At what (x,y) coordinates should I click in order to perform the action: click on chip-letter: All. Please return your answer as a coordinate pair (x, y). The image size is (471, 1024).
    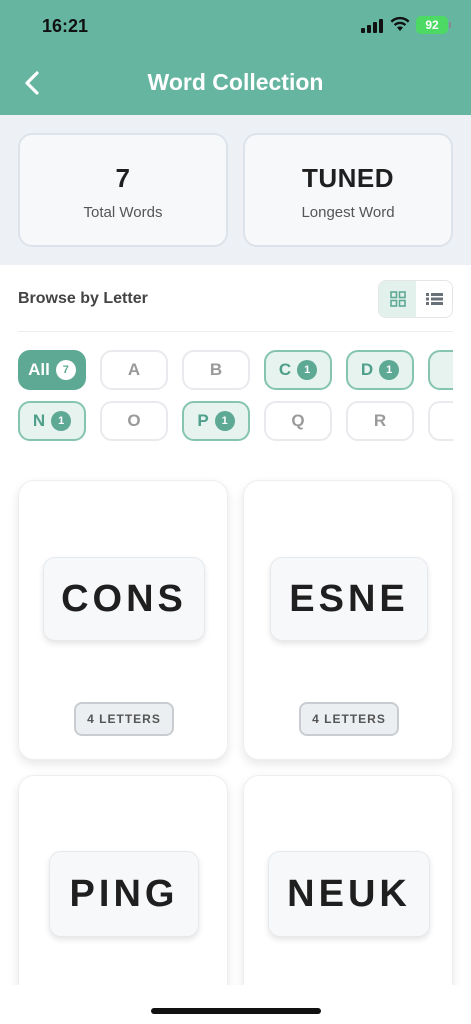
    Looking at the image, I should click on (39, 369).